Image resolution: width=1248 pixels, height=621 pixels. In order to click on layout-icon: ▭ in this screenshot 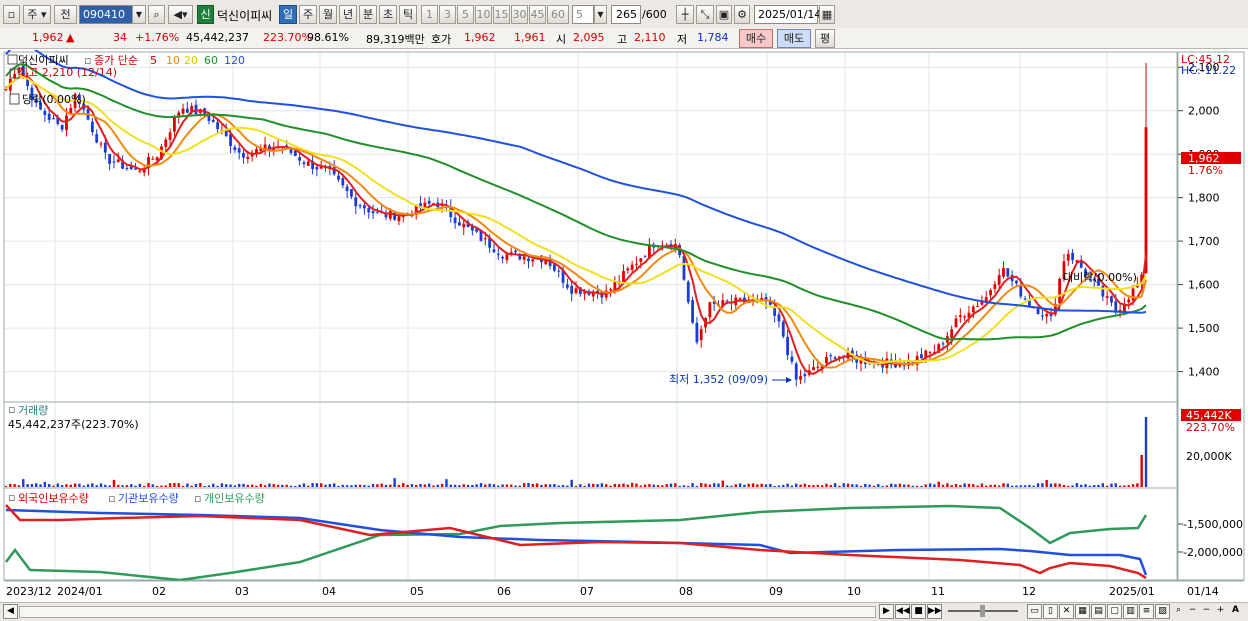, I will do `click(1034, 611)`.